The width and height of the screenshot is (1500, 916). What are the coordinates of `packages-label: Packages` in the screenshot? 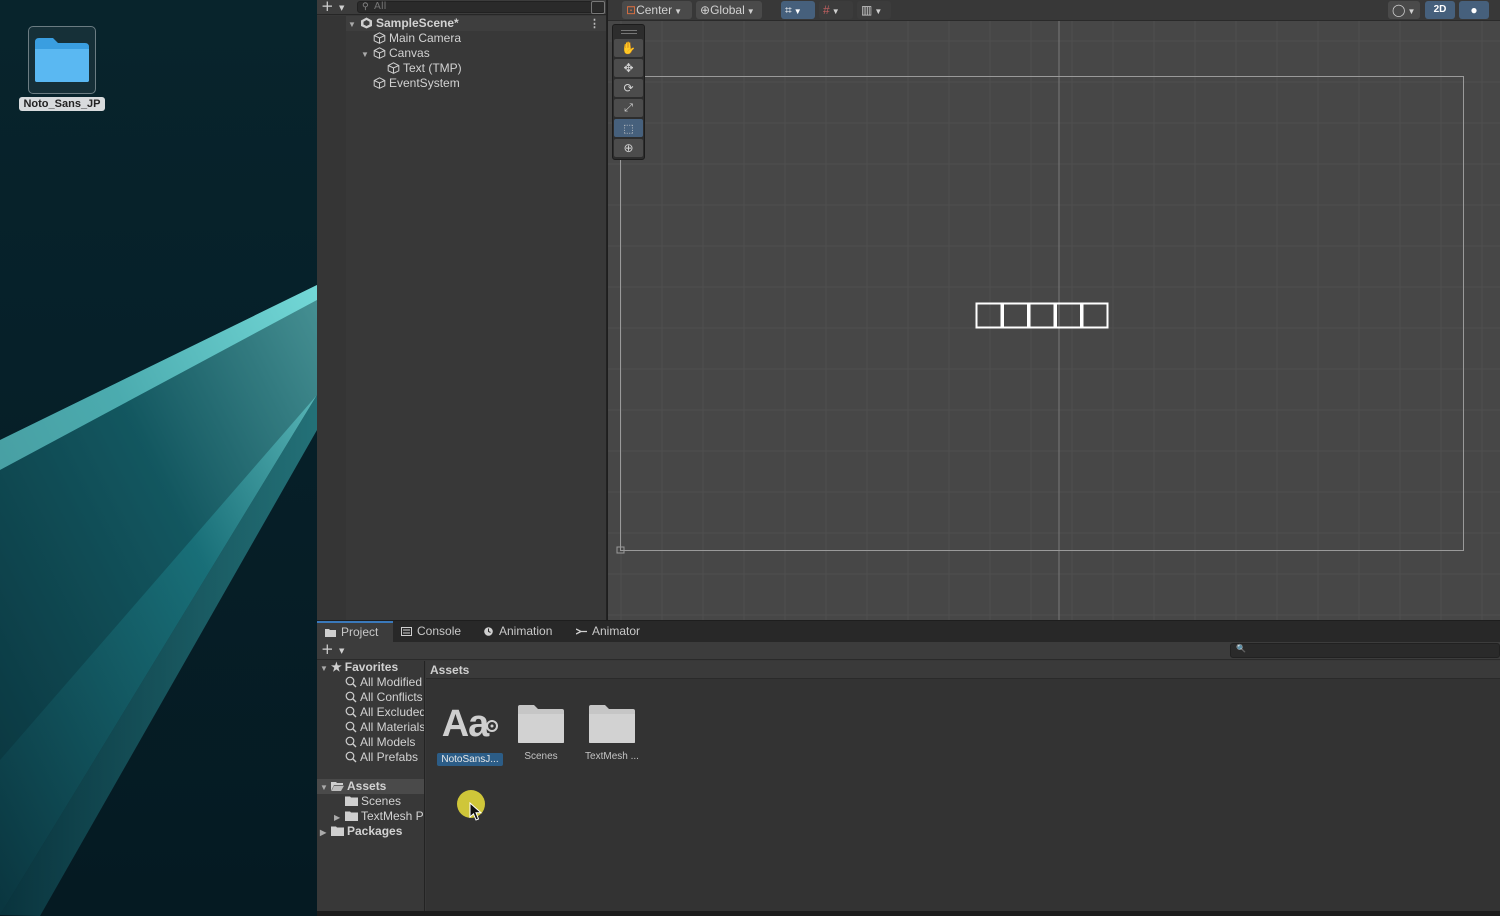 It's located at (375, 831).